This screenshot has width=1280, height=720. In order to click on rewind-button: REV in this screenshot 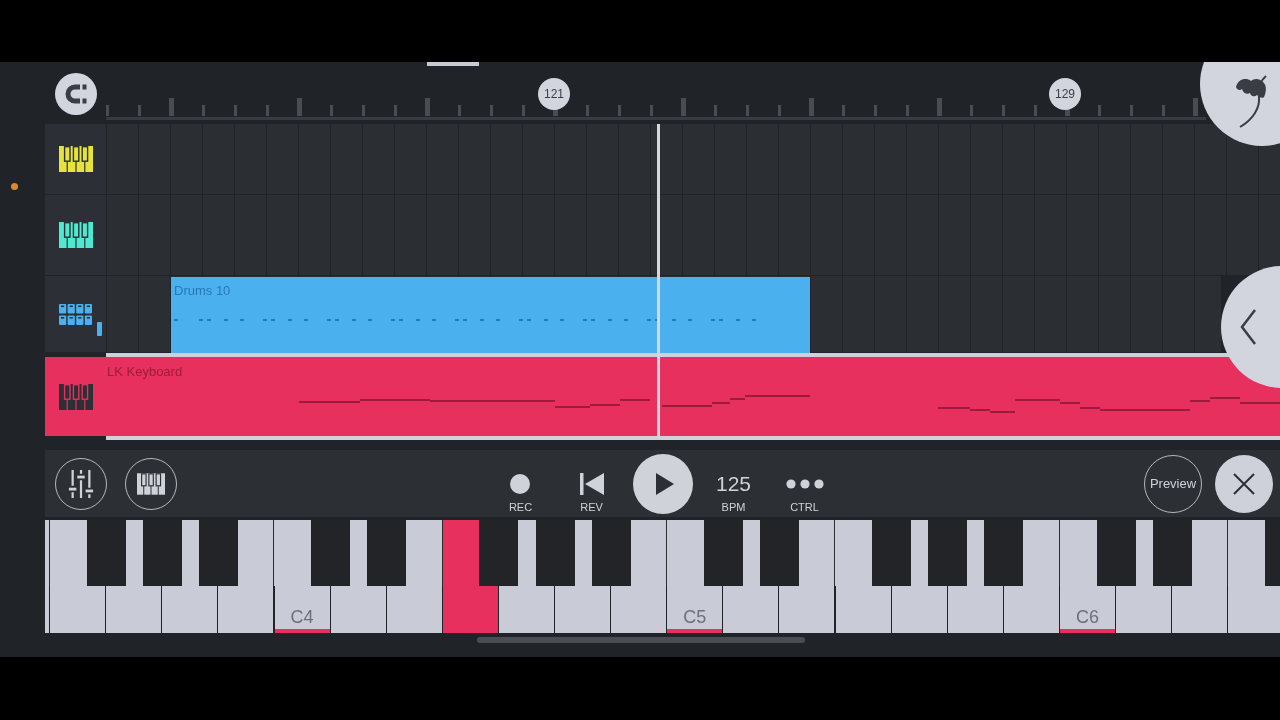, I will do `click(591, 493)`.